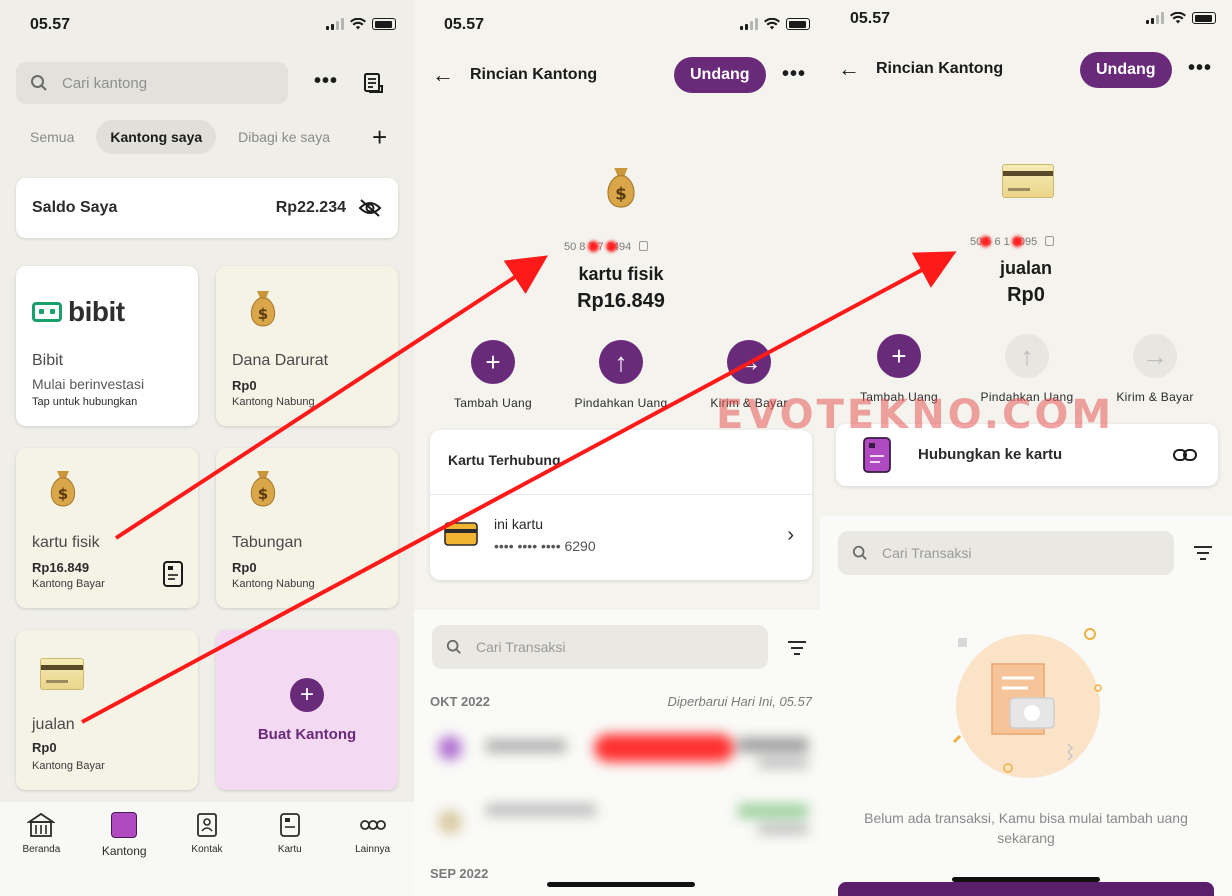 This screenshot has width=1232, height=896. Describe the element at coordinates (207, 854) in the screenshot. I see `nav-kontak: Kontak` at that location.